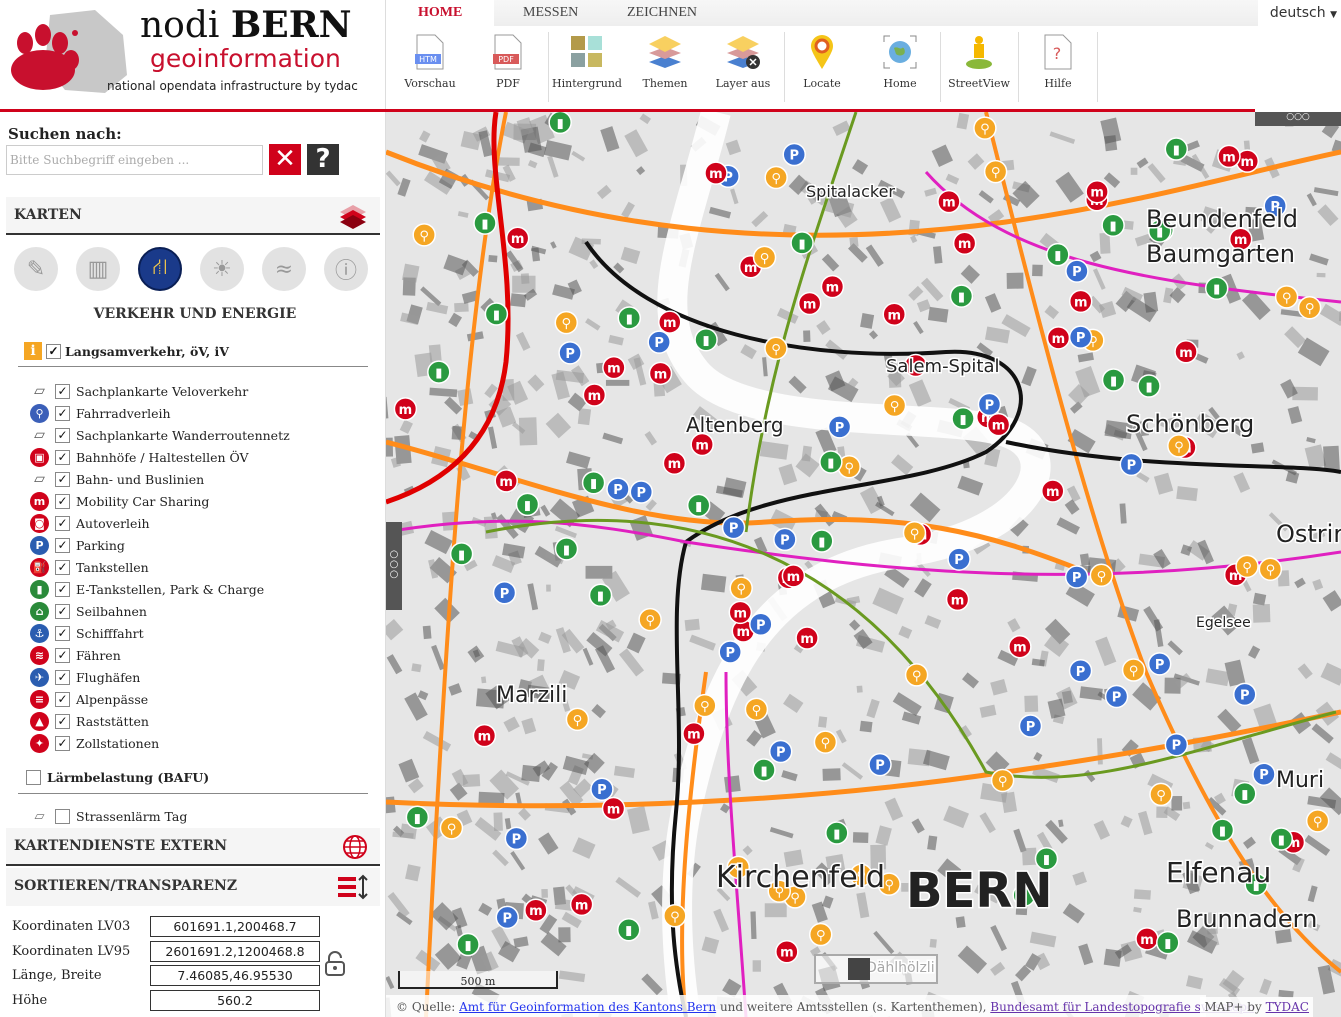  I want to click on coord-value: 7.46085,46.95530, so click(235, 976).